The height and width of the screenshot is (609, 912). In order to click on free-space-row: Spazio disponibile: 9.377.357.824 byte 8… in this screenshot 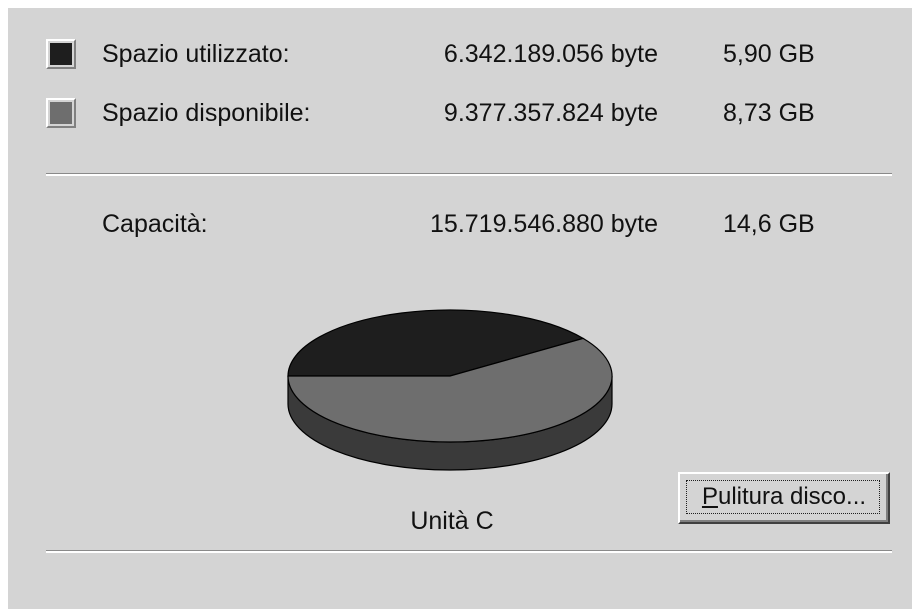, I will do `click(460, 115)`.